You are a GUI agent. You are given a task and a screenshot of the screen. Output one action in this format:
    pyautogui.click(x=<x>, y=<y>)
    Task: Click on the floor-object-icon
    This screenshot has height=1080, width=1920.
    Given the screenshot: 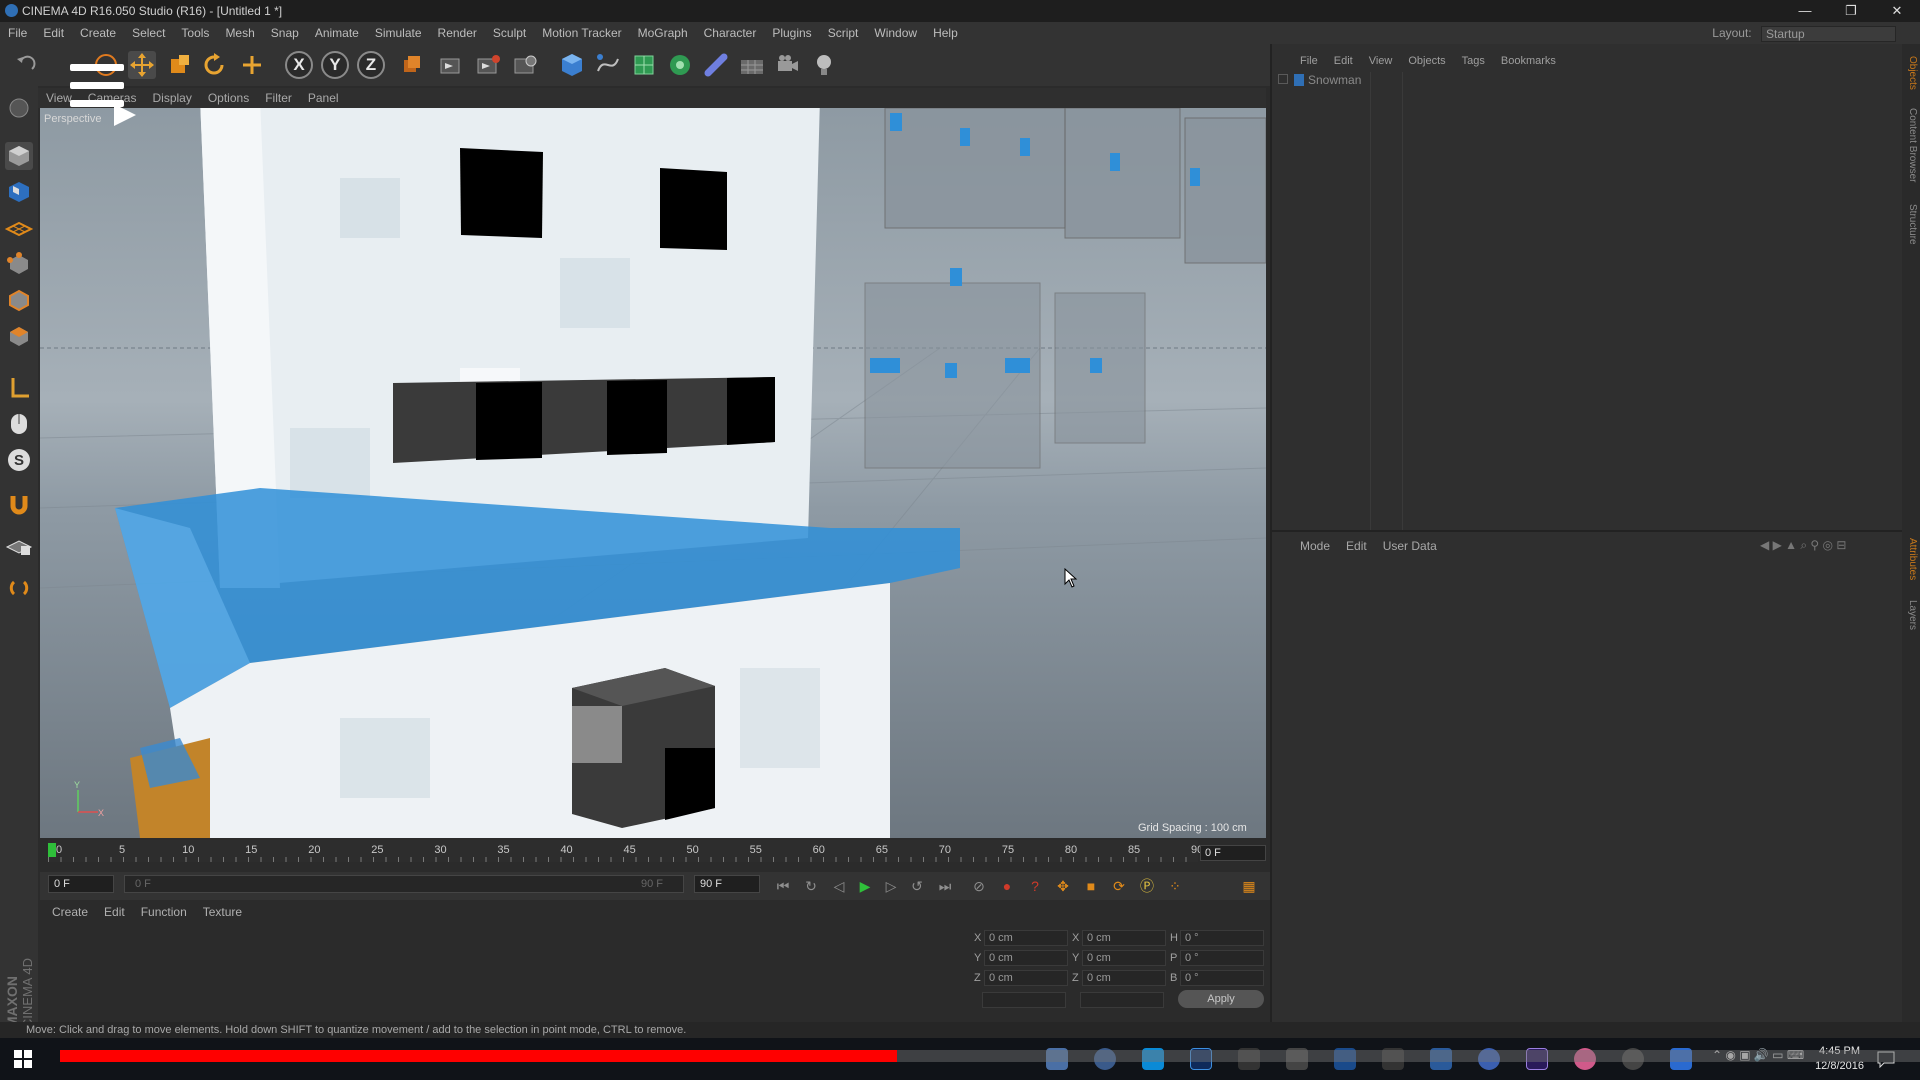 What is the action you would take?
    pyautogui.click(x=752, y=65)
    